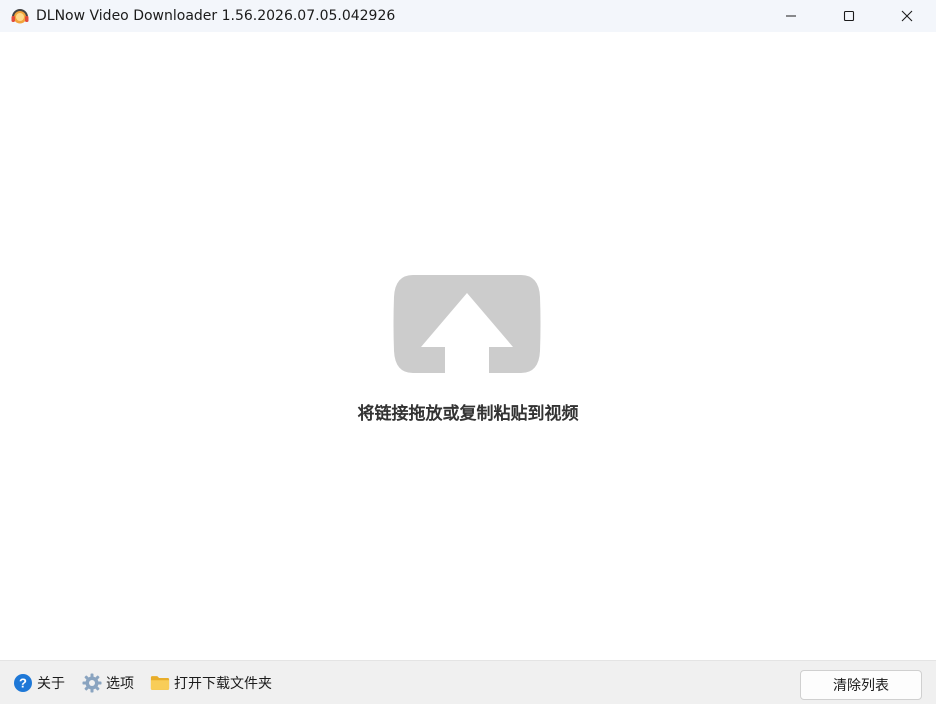 This screenshot has height=704, width=936. I want to click on help-icon: ?, so click(23, 683).